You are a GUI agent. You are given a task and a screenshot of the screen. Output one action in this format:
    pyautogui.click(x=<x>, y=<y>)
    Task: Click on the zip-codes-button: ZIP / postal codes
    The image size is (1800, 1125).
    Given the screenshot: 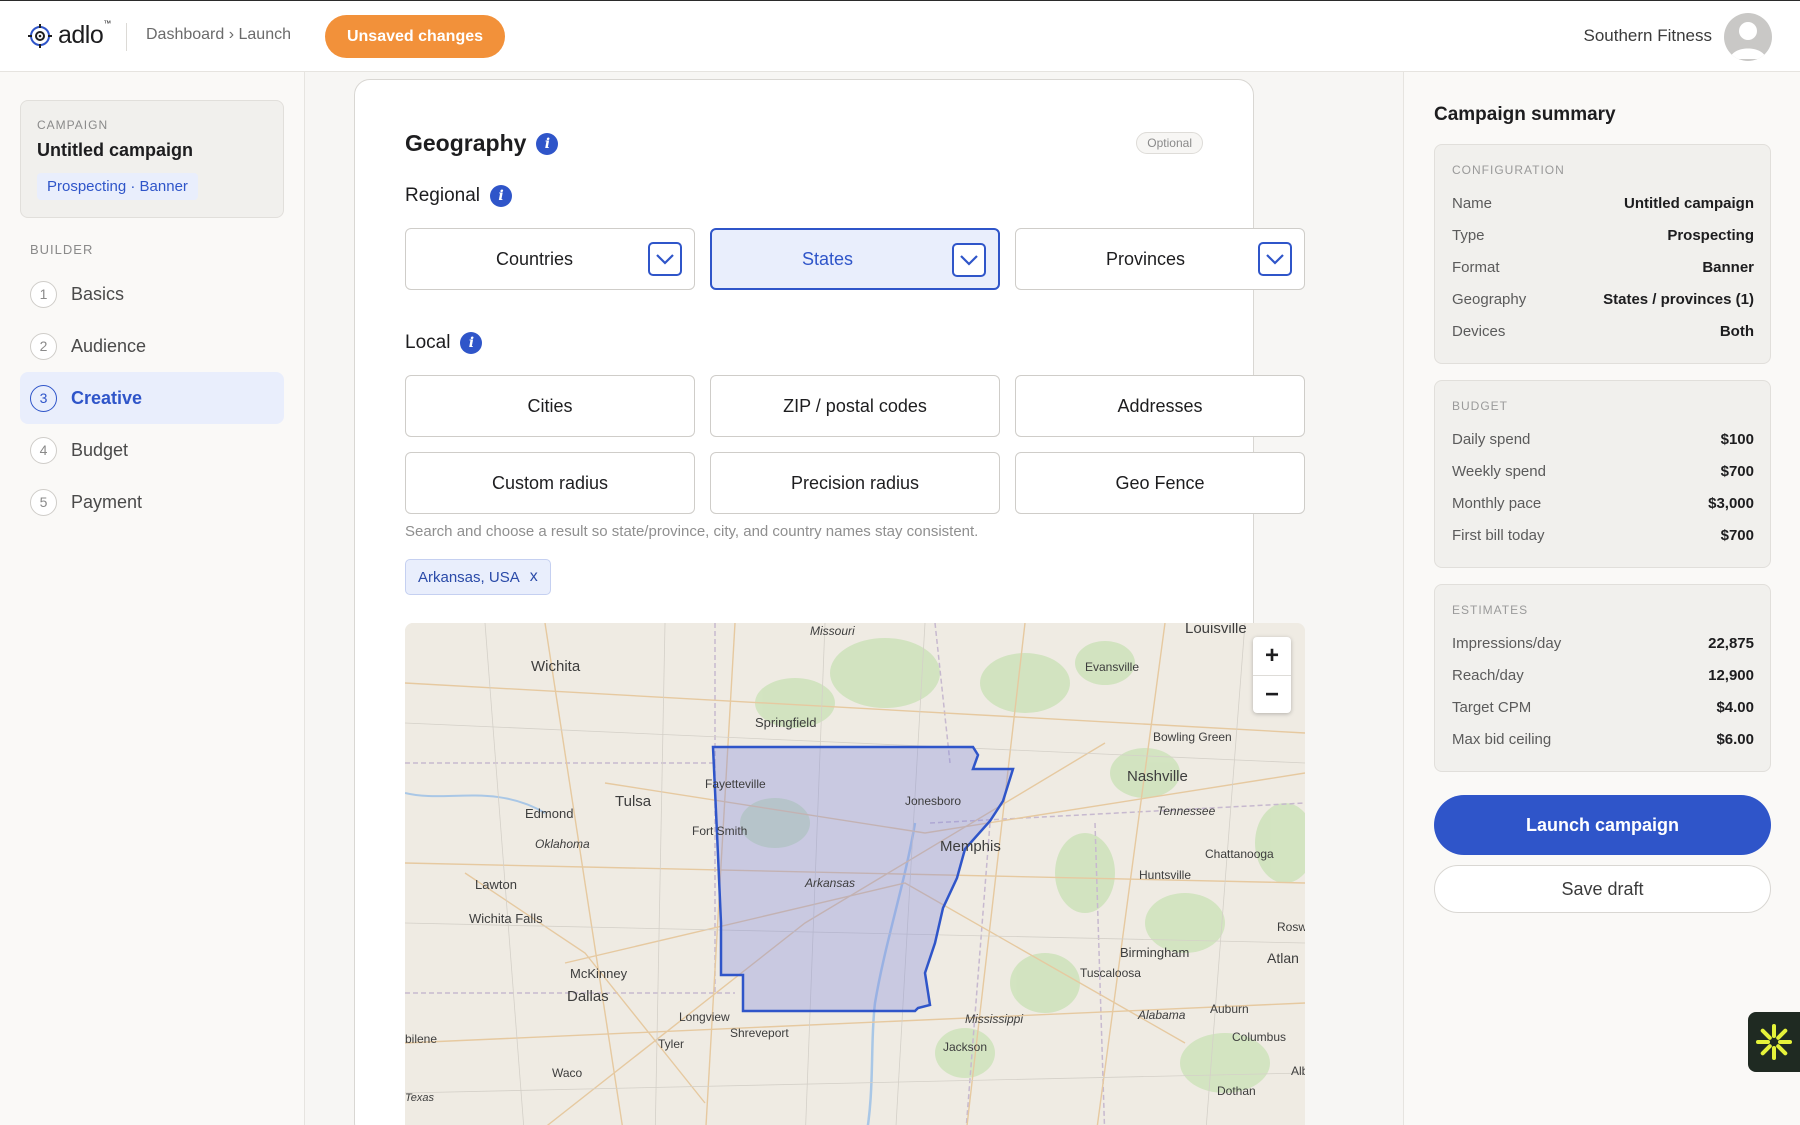 What is the action you would take?
    pyautogui.click(x=855, y=406)
    